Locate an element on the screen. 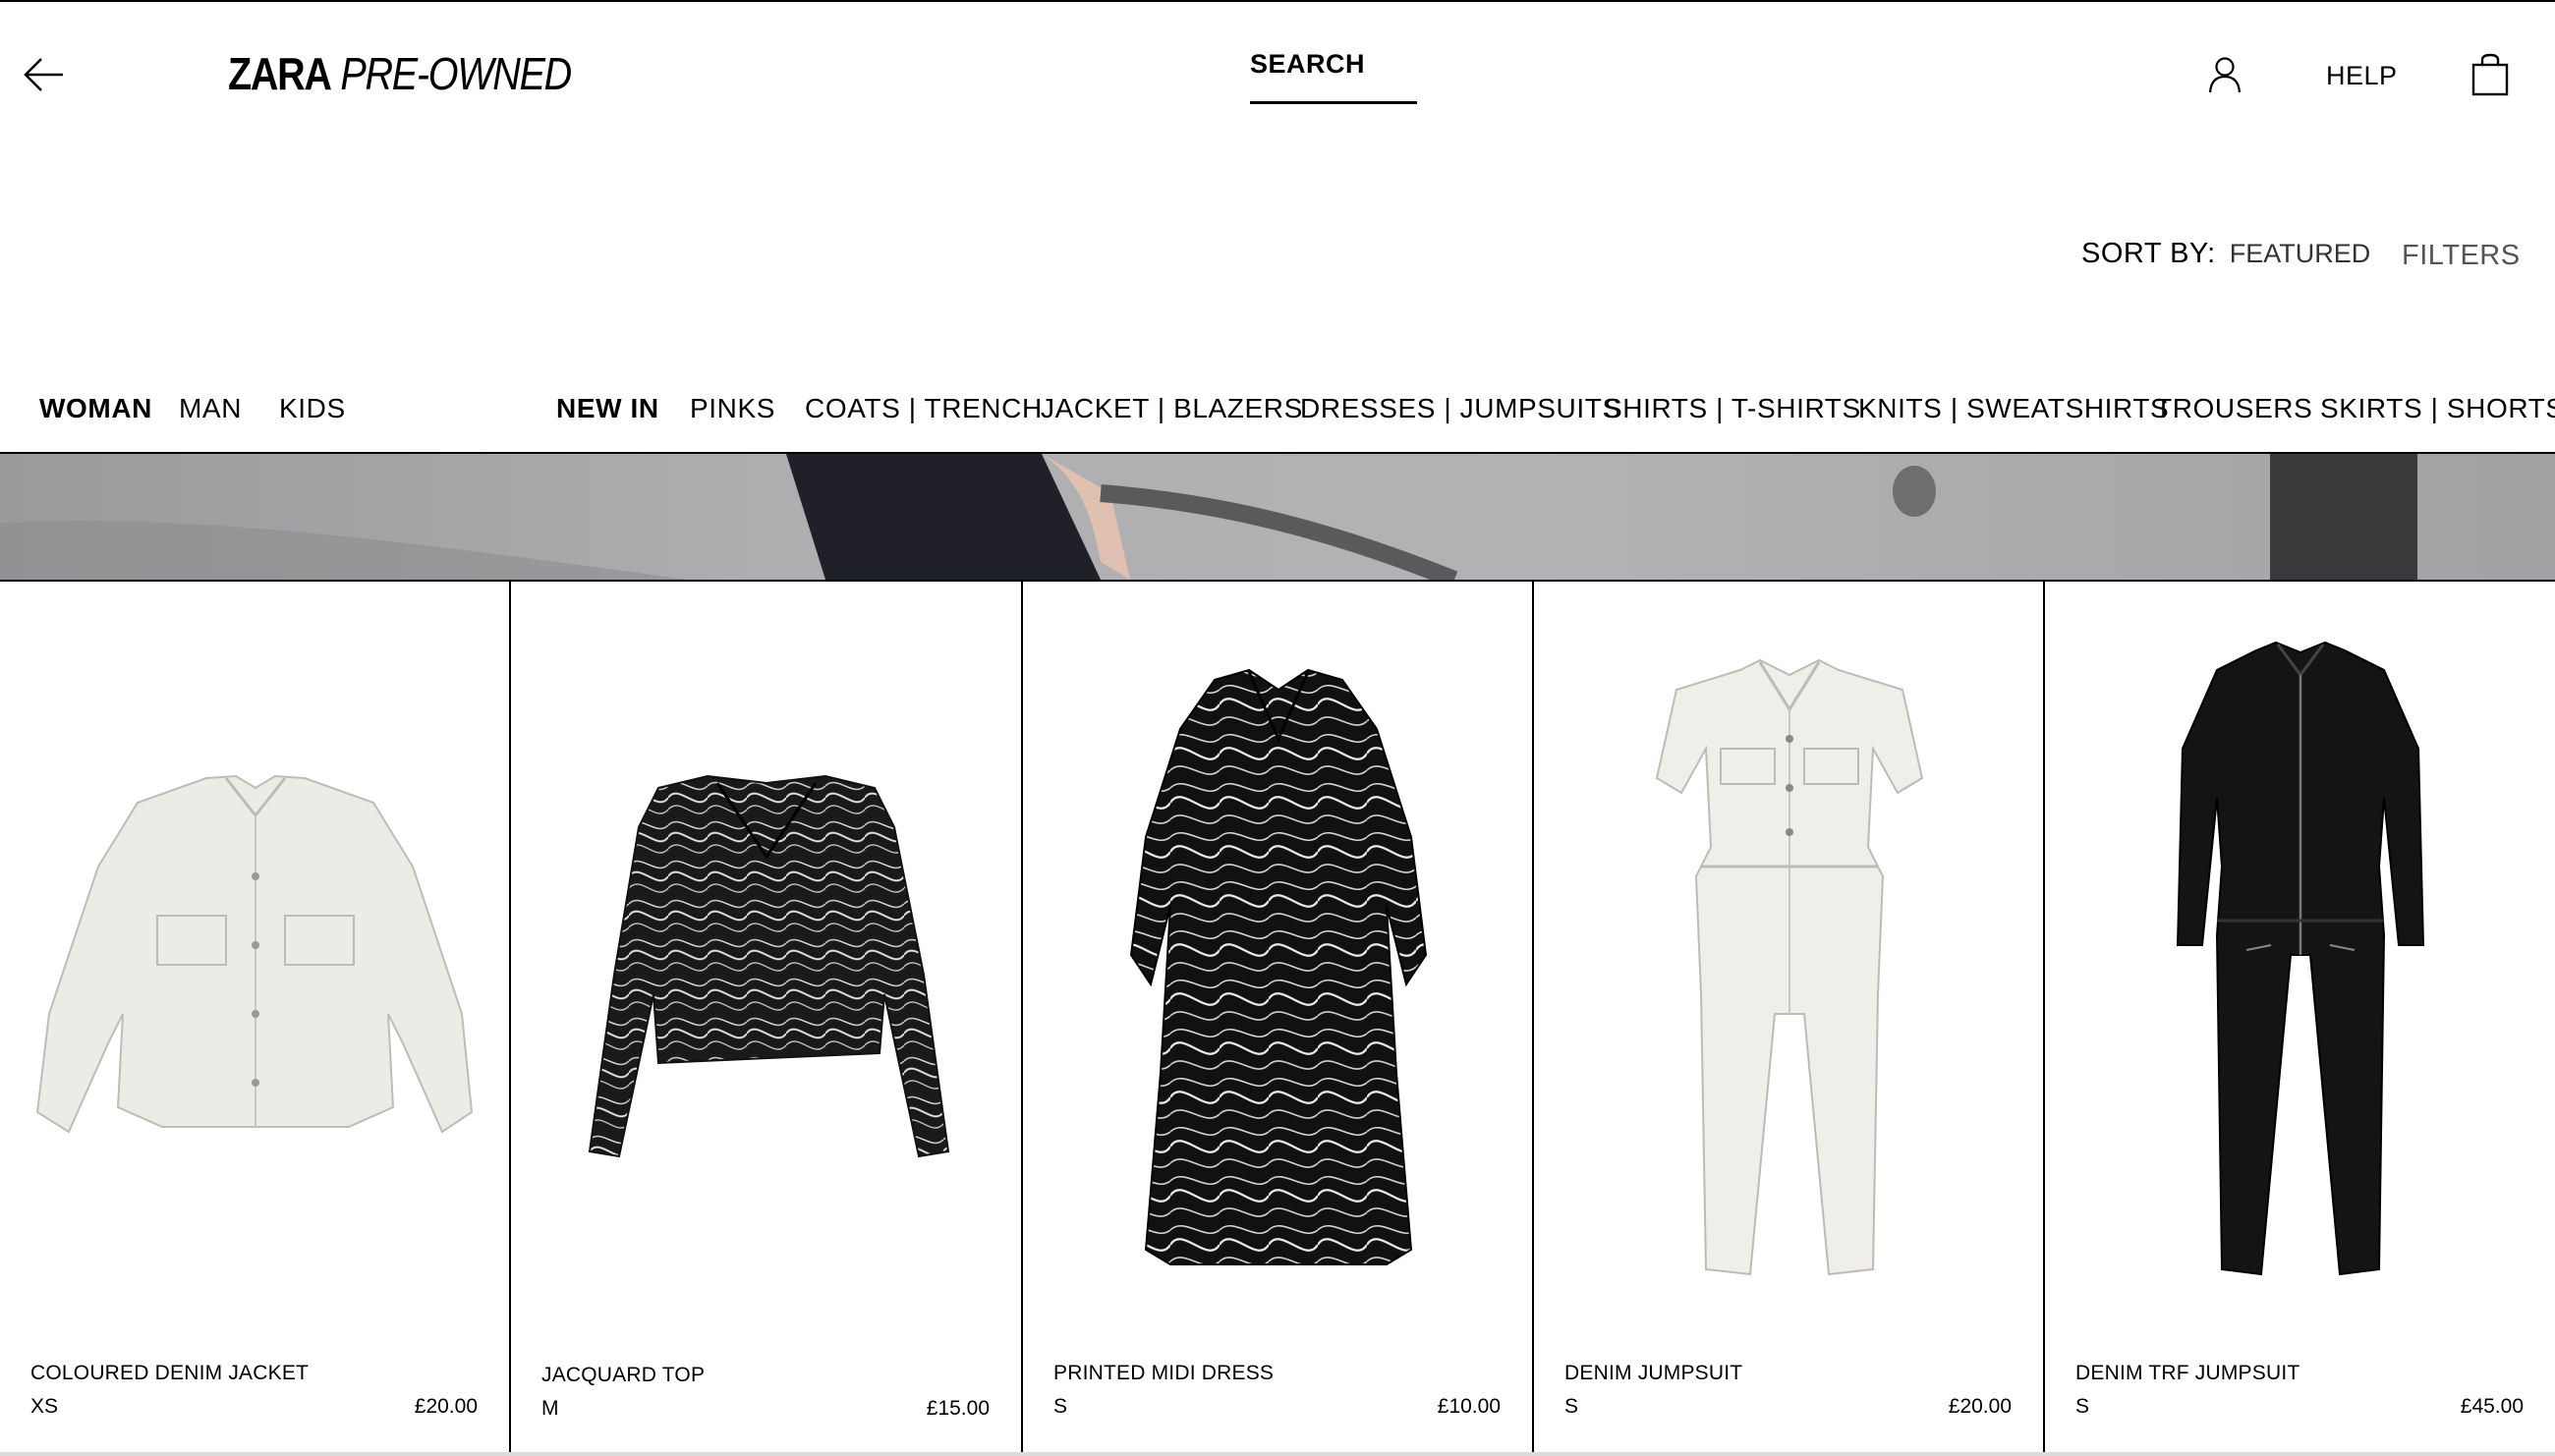 Image resolution: width=2555 pixels, height=1456 pixels. product-card: PRINTED MIDI DRESS S £10.00 is located at coordinates (1278, 1019).